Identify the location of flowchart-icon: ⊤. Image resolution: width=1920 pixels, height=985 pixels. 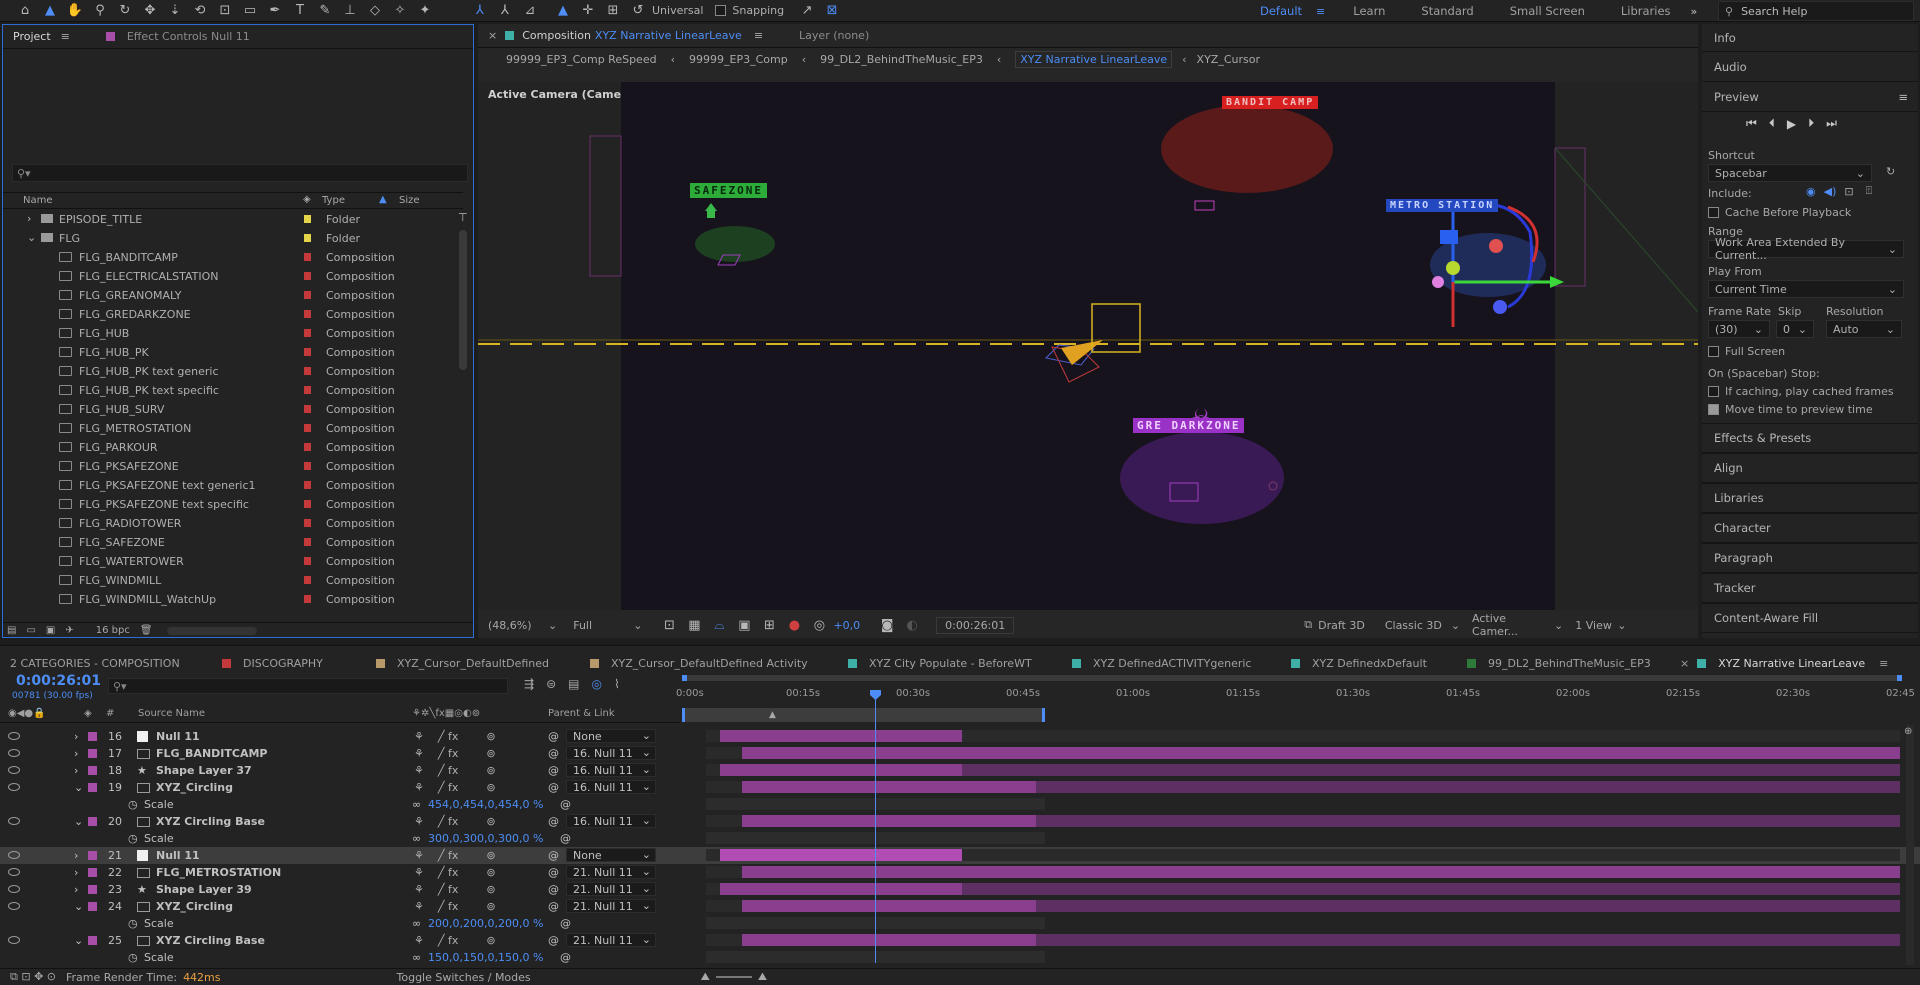
(463, 217).